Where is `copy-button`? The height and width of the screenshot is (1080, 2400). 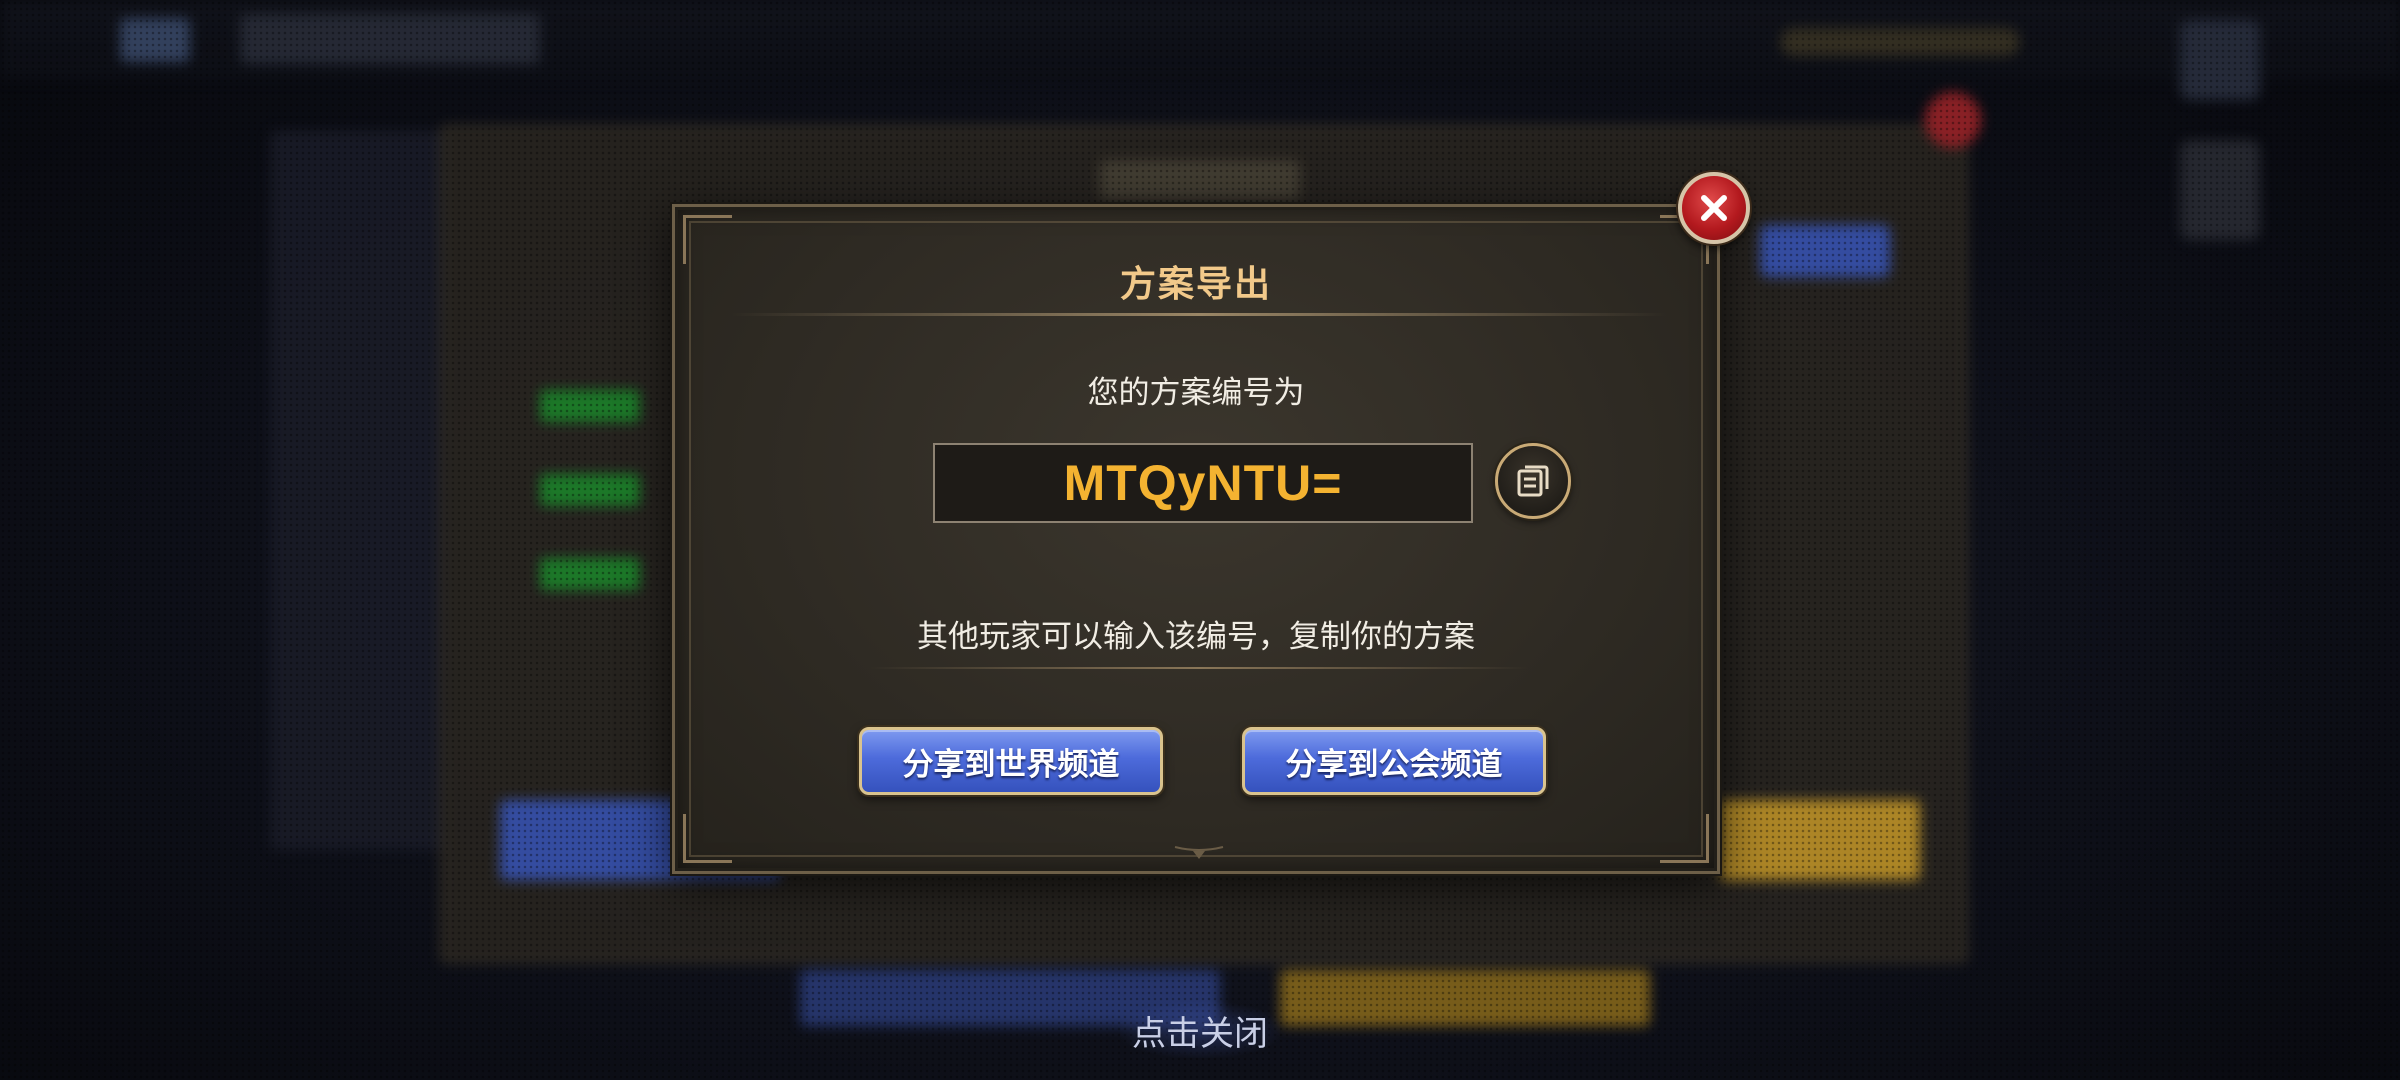
copy-button is located at coordinates (1533, 481).